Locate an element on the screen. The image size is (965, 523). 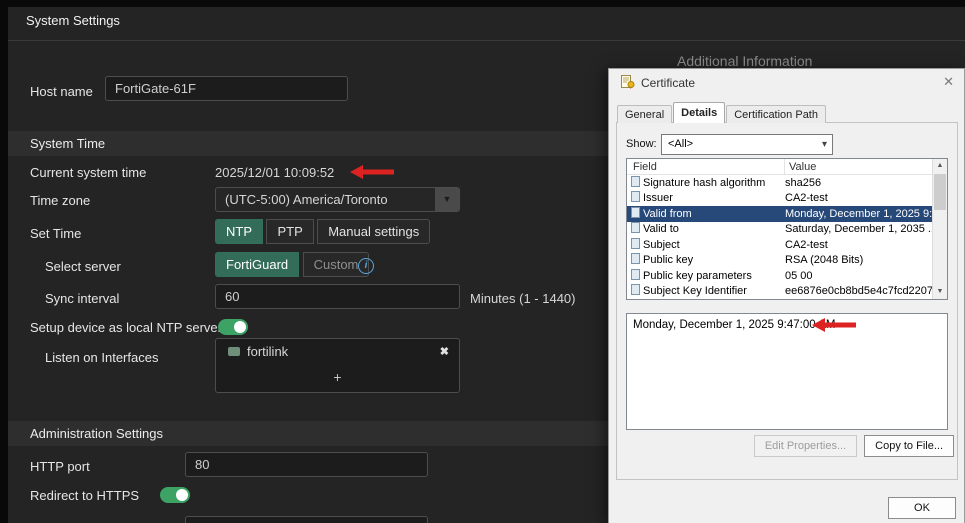
set-time-option-ptp: PTP is located at coordinates (290, 231).